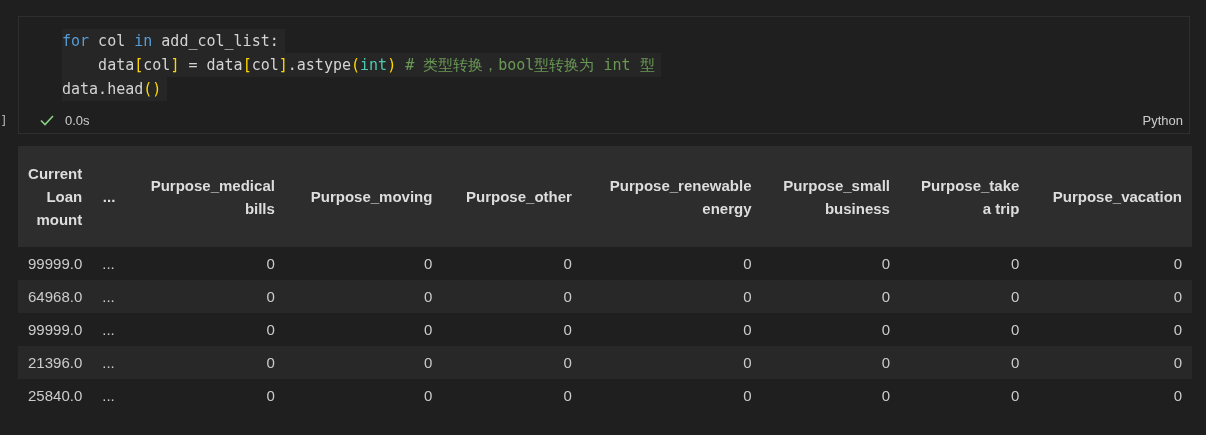  Describe the element at coordinates (78, 120) in the screenshot. I see `execution-time: 0.0s` at that location.